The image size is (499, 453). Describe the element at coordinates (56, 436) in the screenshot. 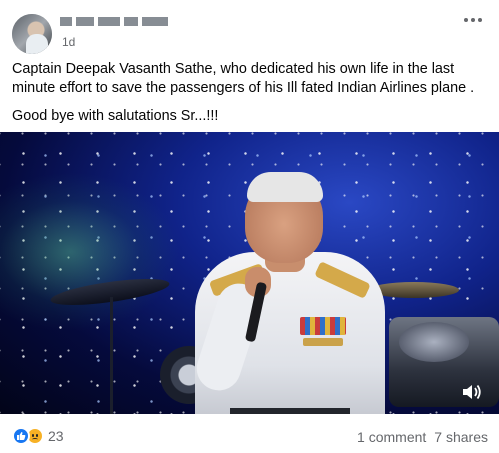

I see `reaction-count: 23` at that location.